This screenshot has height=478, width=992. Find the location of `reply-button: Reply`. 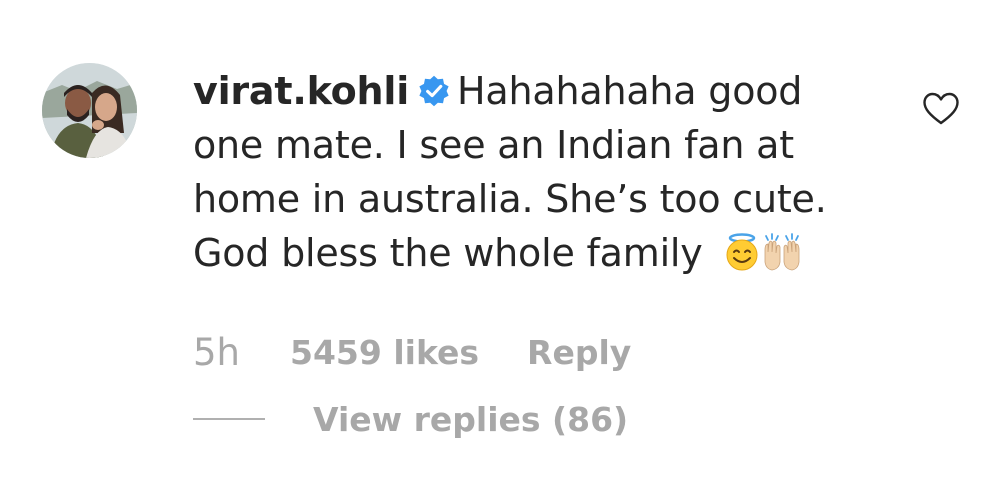

reply-button: Reply is located at coordinates (579, 352).